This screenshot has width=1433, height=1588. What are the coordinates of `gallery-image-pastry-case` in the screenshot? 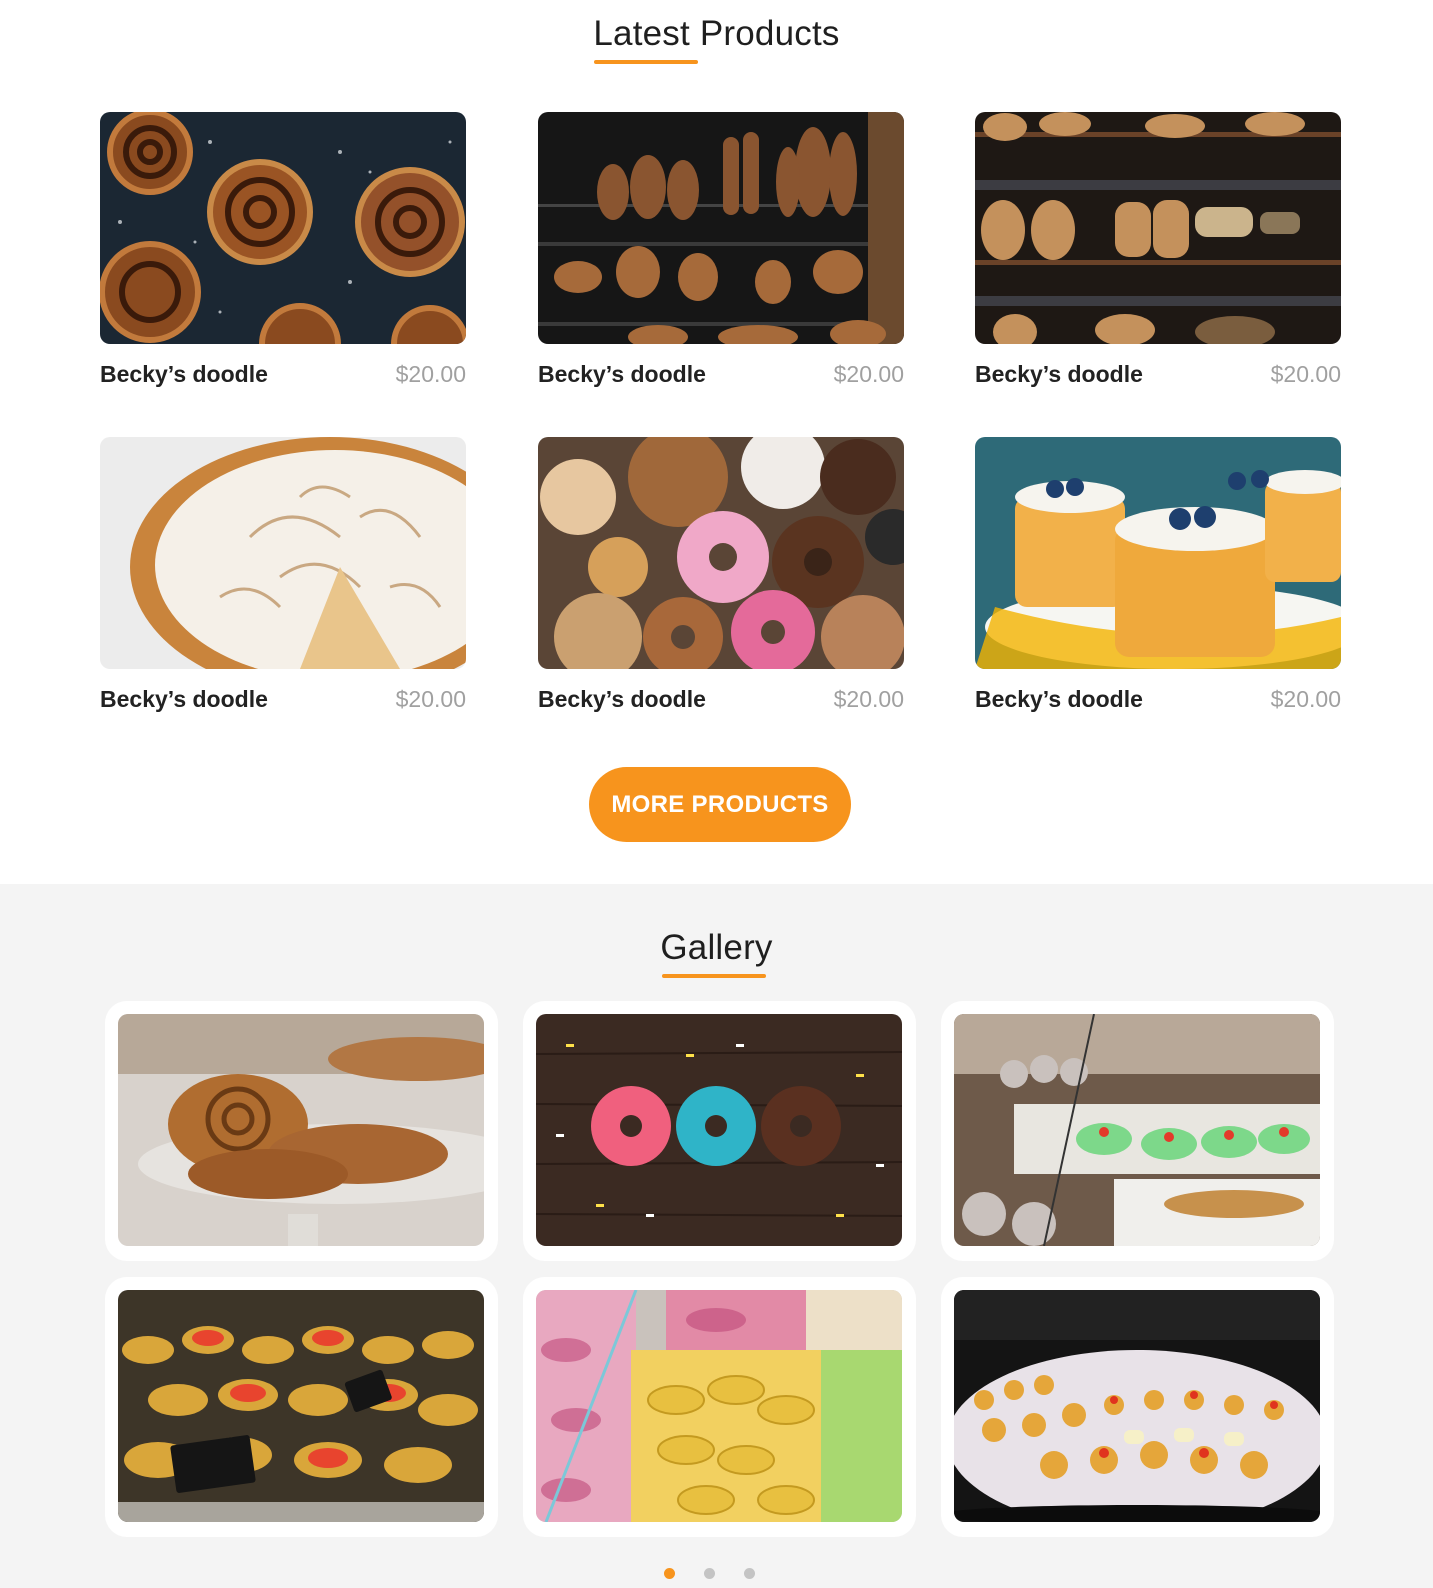 It's located at (1137, 1406).